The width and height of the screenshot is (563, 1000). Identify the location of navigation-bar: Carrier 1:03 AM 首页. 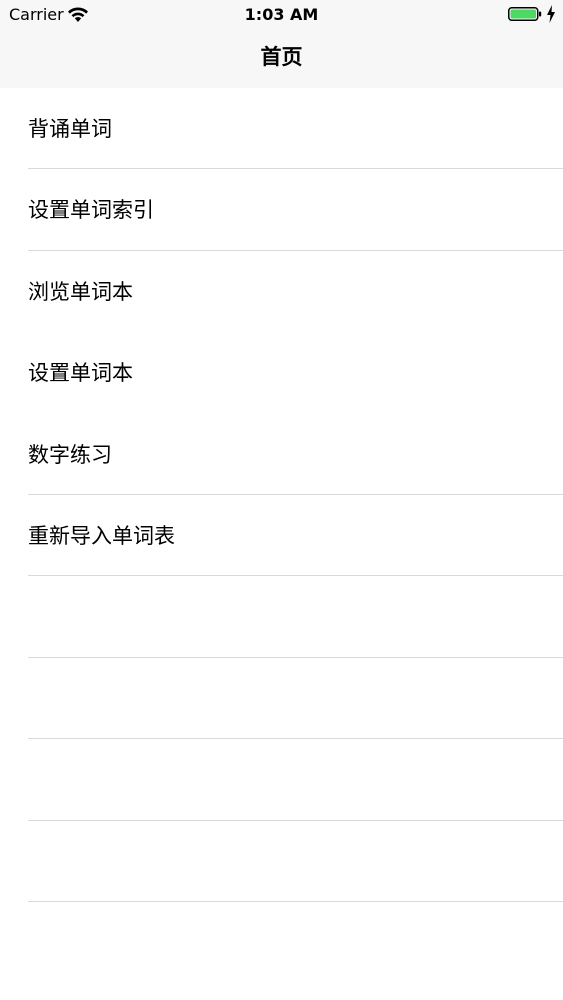
(281, 44).